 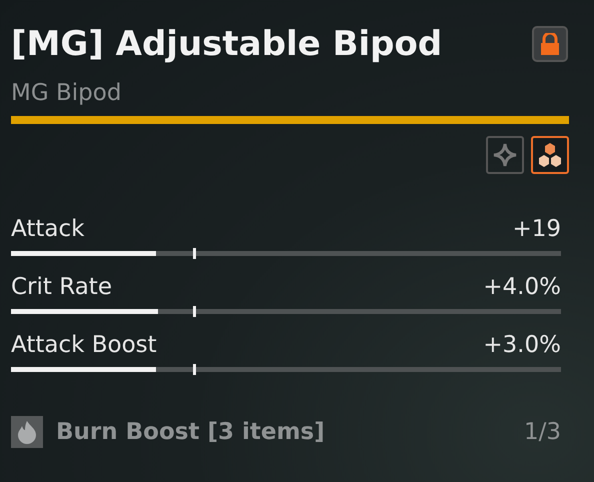 I want to click on item-type: MG Bipod, so click(x=66, y=93).